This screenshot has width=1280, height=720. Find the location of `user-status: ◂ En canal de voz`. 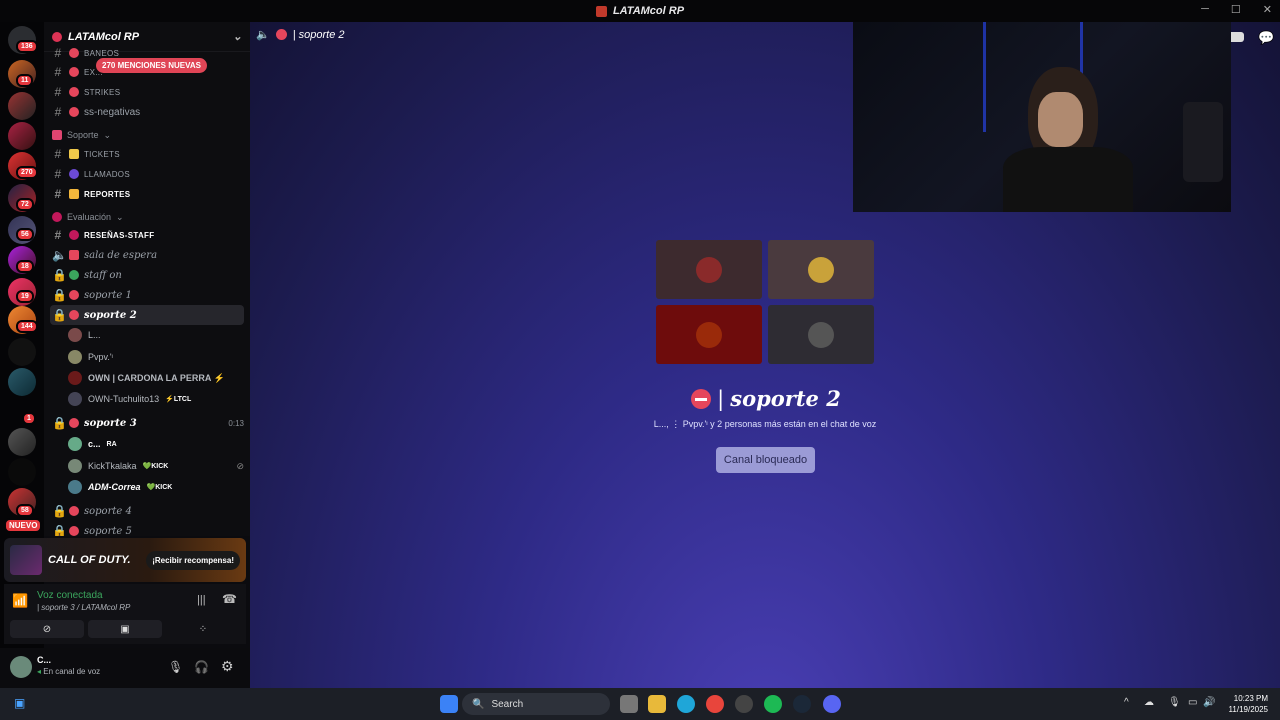

user-status: ◂ En canal de voz is located at coordinates (68, 671).